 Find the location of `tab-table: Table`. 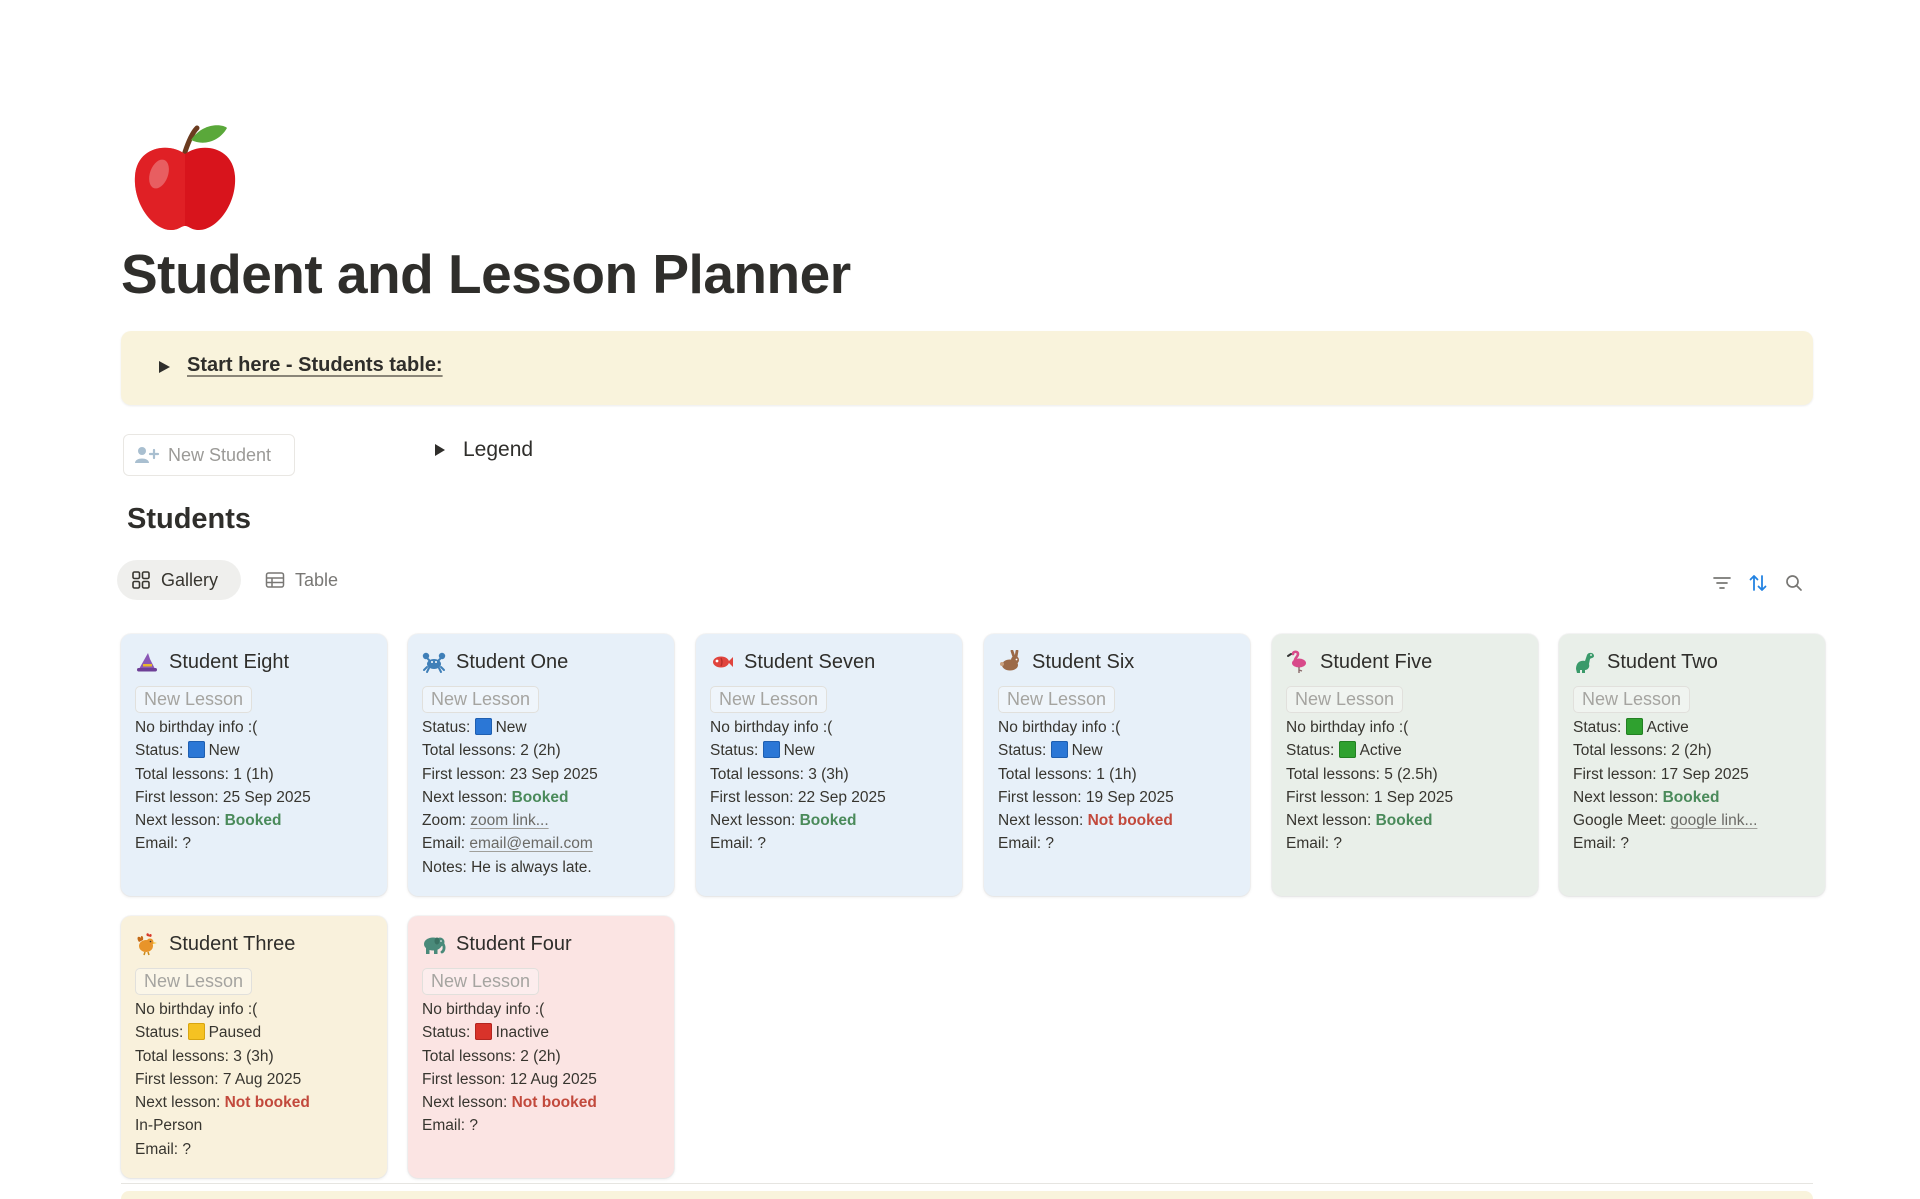

tab-table: Table is located at coordinates (301, 580).